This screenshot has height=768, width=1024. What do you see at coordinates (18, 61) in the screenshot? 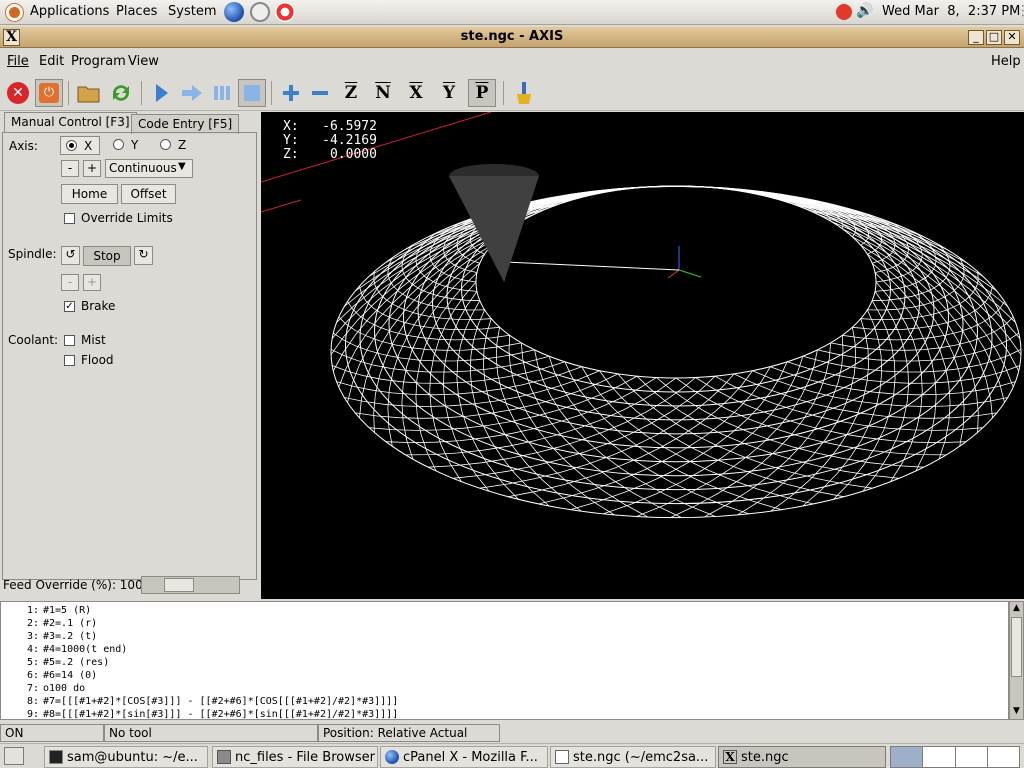
I see `menu-file: File` at bounding box center [18, 61].